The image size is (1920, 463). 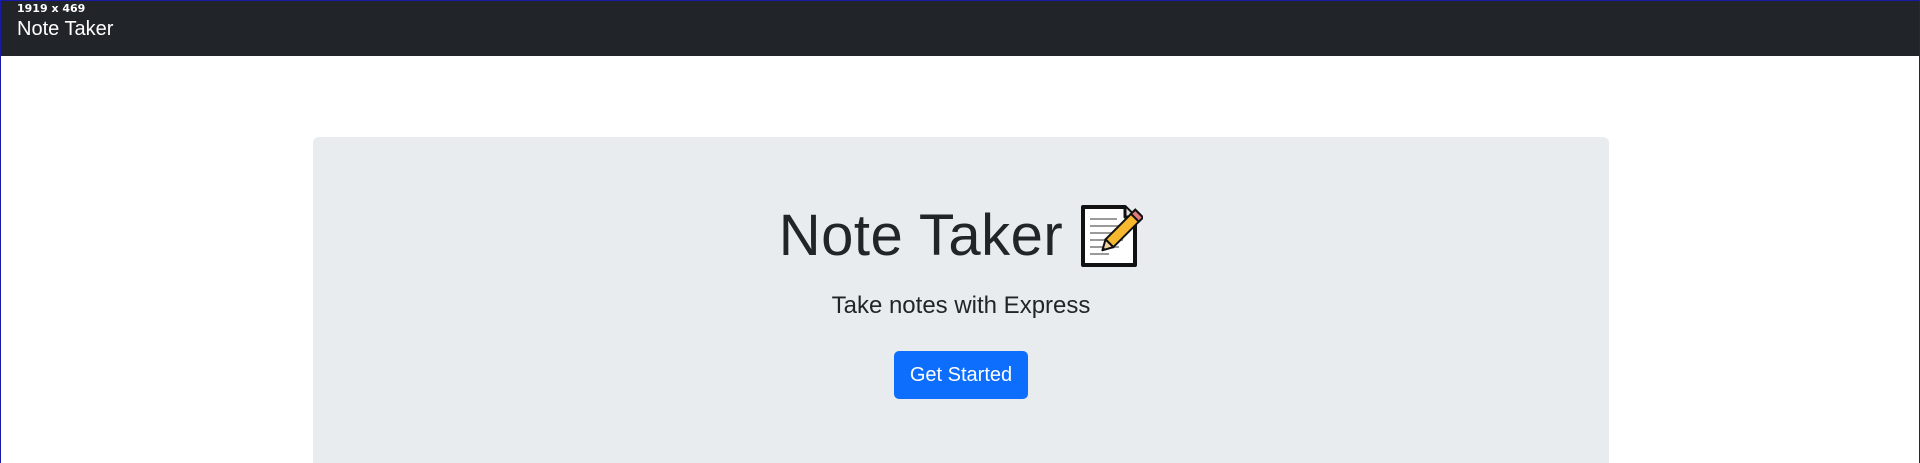 What do you see at coordinates (960, 28) in the screenshot?
I see `navbar: Note Taker` at bounding box center [960, 28].